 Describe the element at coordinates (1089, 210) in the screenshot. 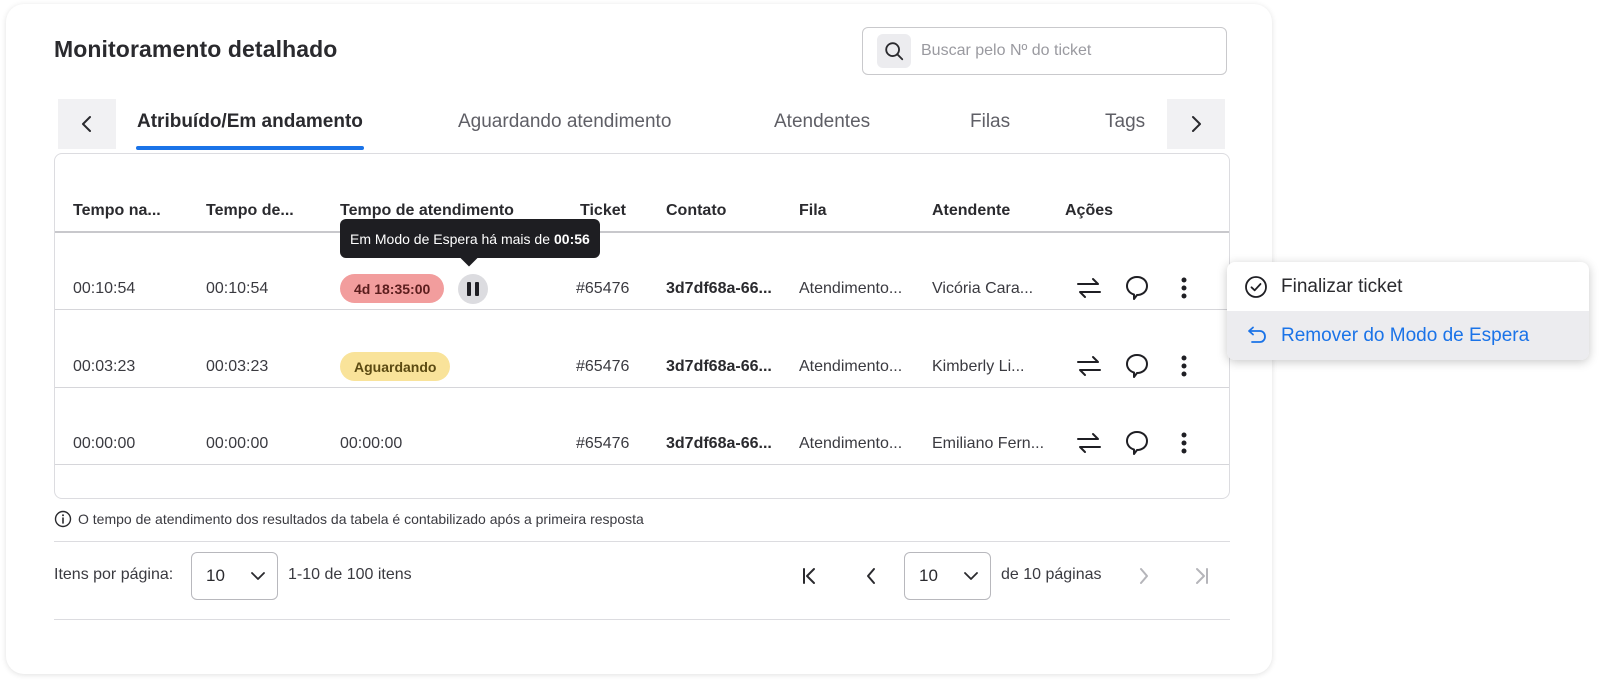

I see `col-header-acoes: Ações` at that location.